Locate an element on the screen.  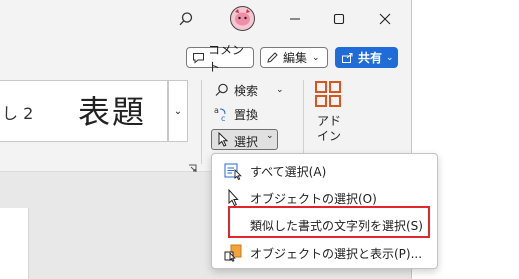
share-label: 共有 is located at coordinates (370, 58).